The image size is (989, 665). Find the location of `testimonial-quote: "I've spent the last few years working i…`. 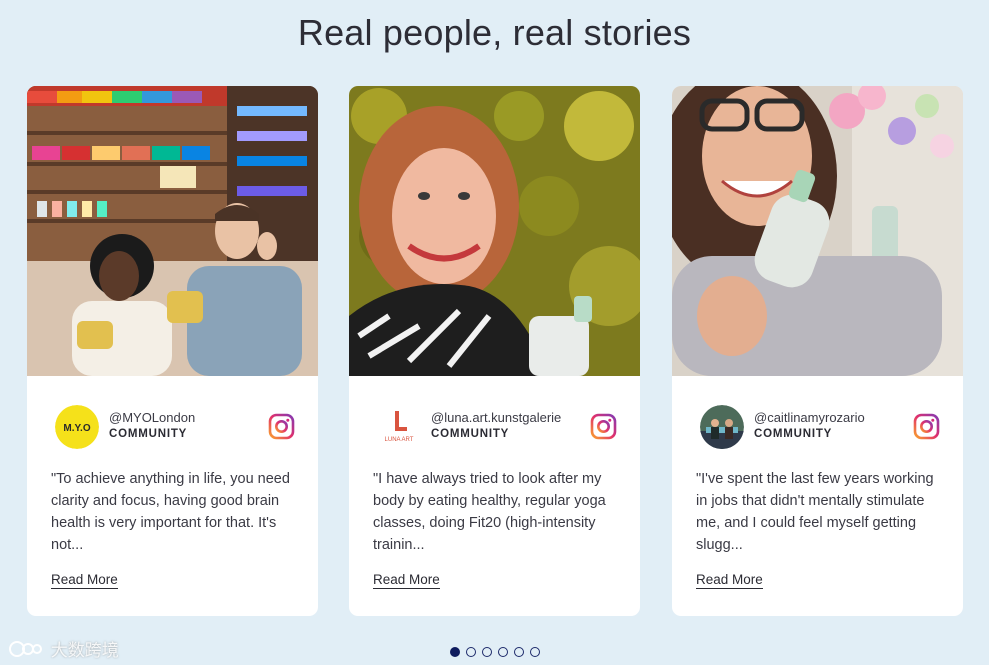

testimonial-quote: "I've spent the last few years working i… is located at coordinates (815, 512).